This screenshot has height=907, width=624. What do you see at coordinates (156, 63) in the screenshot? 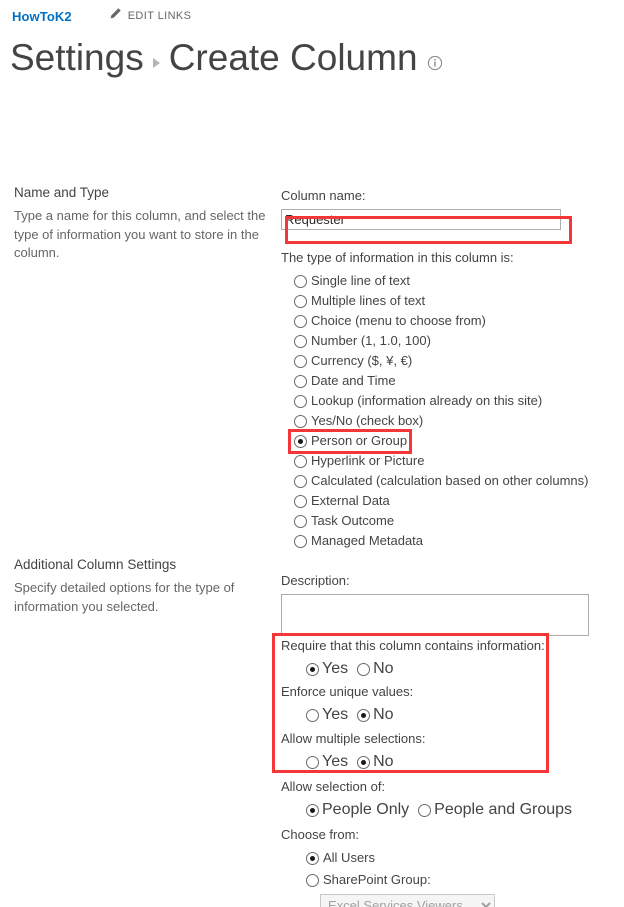
I see `chevron-right-icon` at bounding box center [156, 63].